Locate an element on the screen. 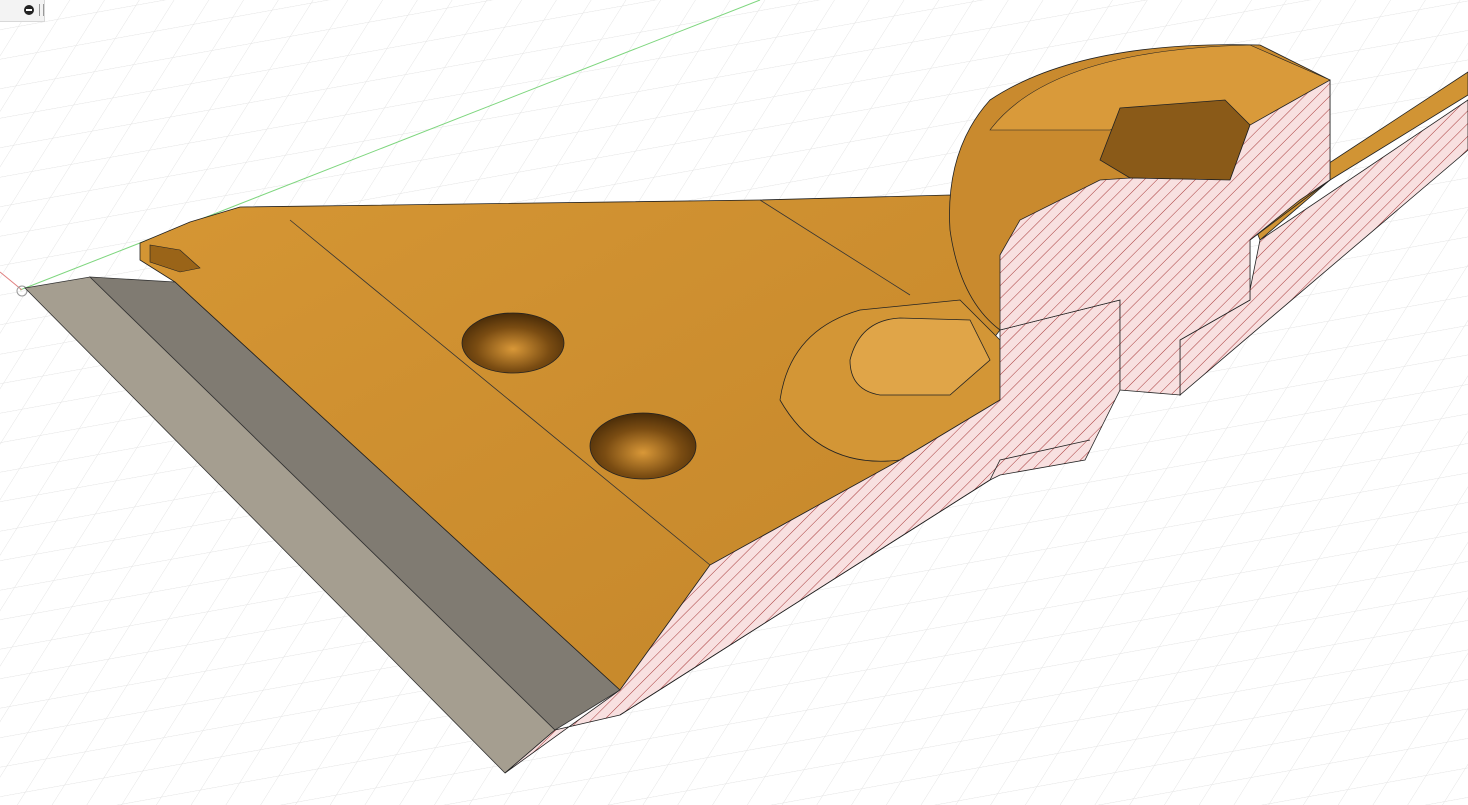 This screenshot has height=805, width=1468. minus-circle-icon is located at coordinates (29, 10).